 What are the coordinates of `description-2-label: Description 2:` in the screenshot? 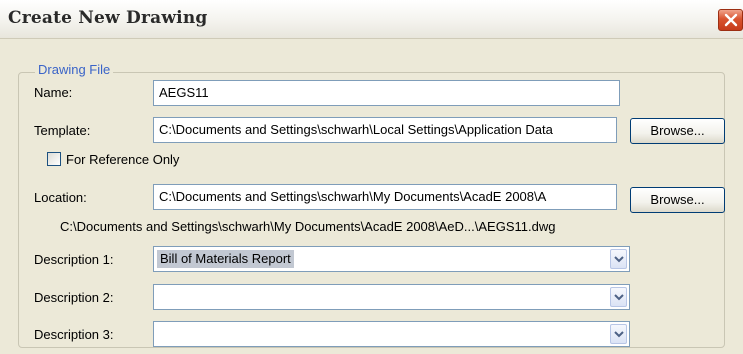 It's located at (74, 297).